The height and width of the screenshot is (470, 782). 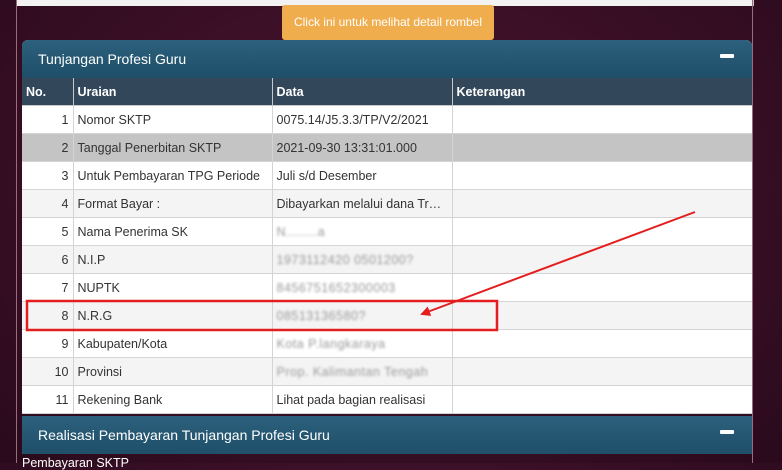 I want to click on row-uraian: N.I.P, so click(x=173, y=259).